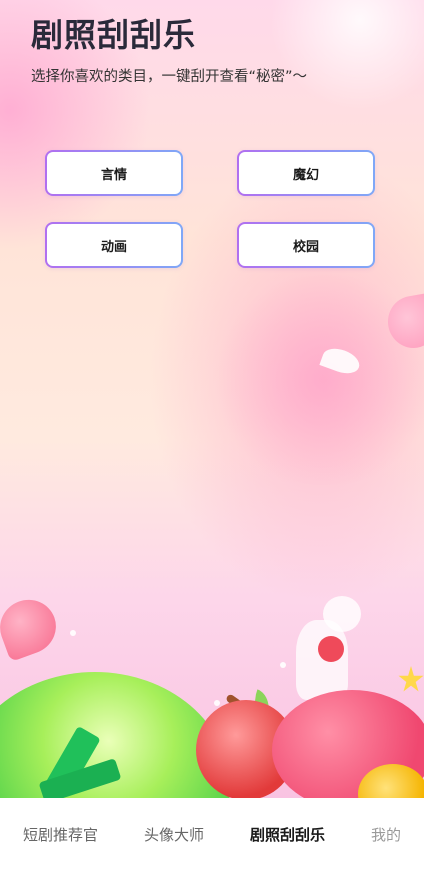  I want to click on tab-mine: 我的, so click(386, 834).